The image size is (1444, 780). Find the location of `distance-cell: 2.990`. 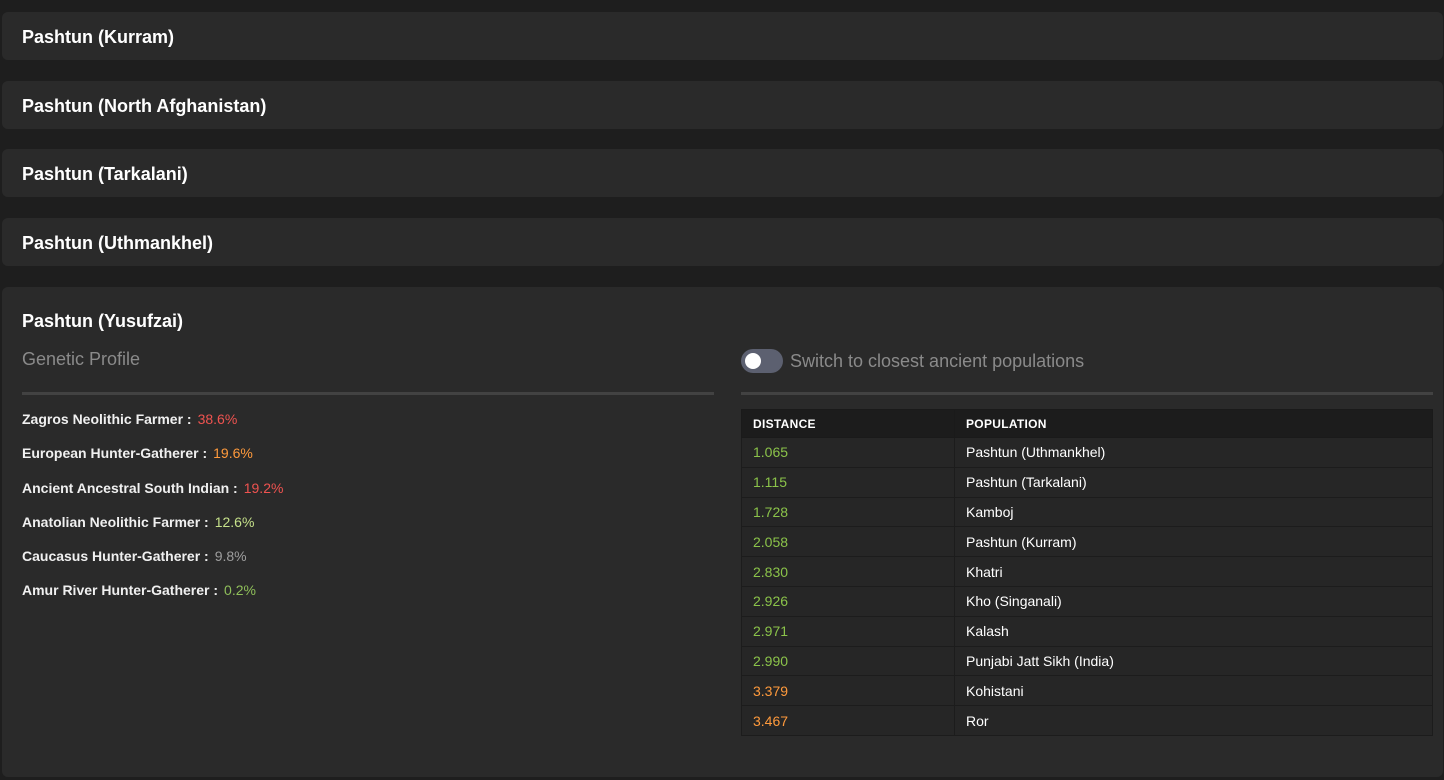

distance-cell: 2.990 is located at coordinates (848, 661).